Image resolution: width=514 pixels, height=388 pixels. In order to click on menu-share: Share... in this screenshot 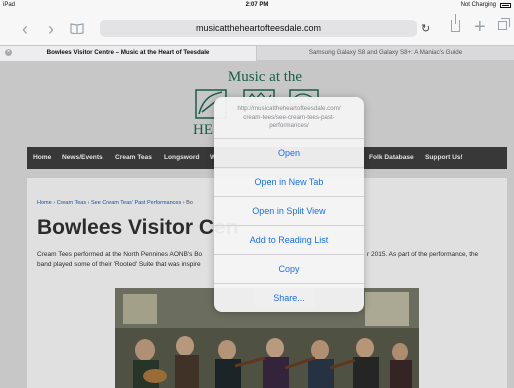, I will do `click(289, 297)`.